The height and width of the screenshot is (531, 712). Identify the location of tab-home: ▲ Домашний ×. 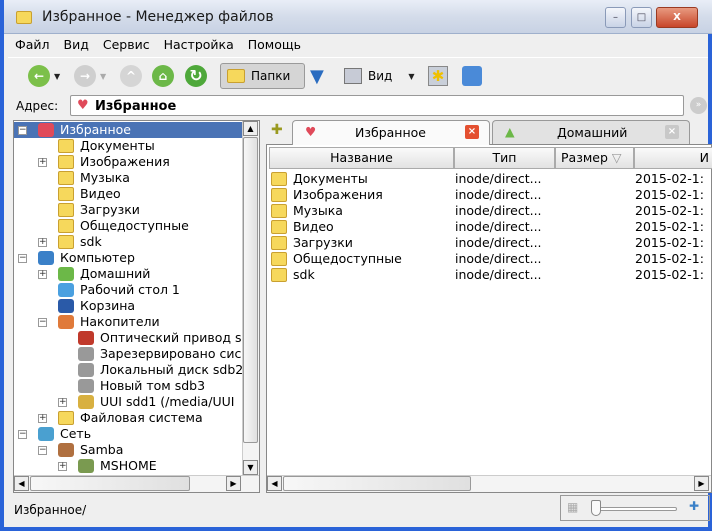
(591, 132).